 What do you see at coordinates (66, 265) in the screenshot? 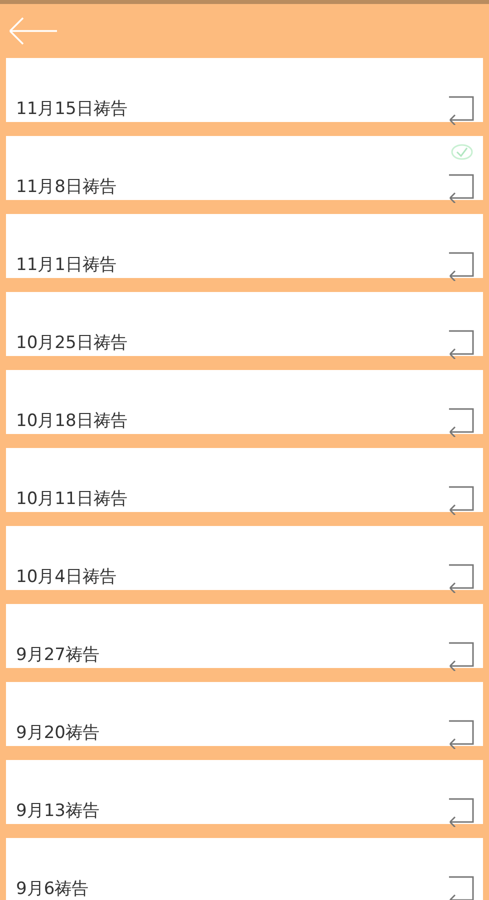
I see `item-title: 11月1日祷告` at bounding box center [66, 265].